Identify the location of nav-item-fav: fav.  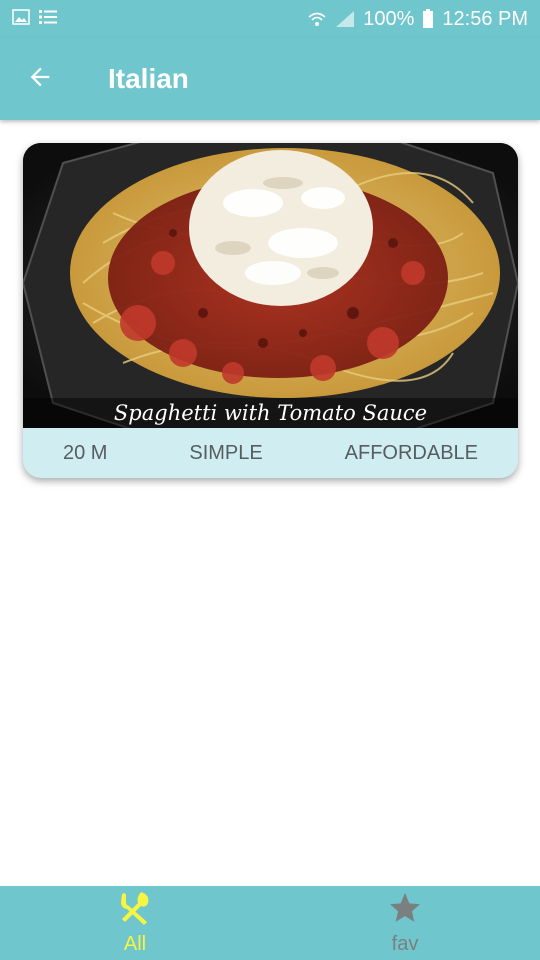
(405, 923).